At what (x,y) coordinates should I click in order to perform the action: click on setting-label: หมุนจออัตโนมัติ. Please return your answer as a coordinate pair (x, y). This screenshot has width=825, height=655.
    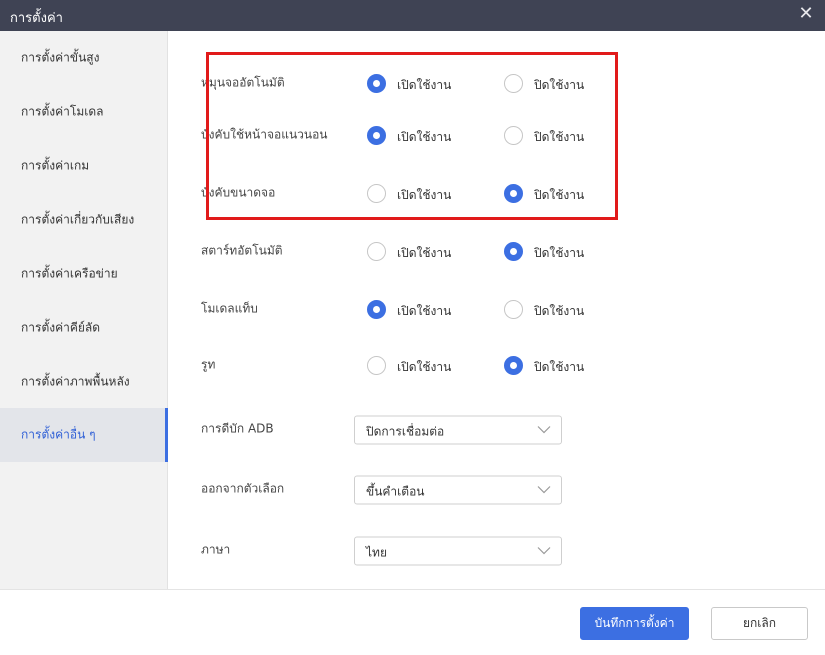
    Looking at the image, I should click on (243, 82).